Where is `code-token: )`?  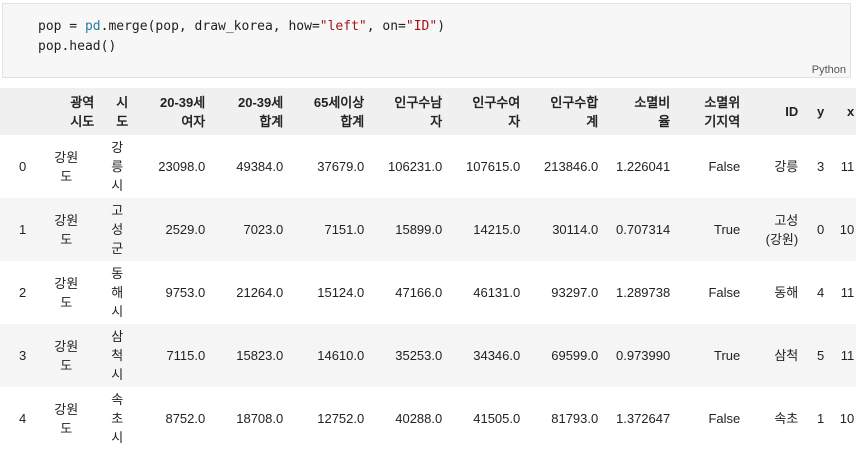 code-token: ) is located at coordinates (441, 26).